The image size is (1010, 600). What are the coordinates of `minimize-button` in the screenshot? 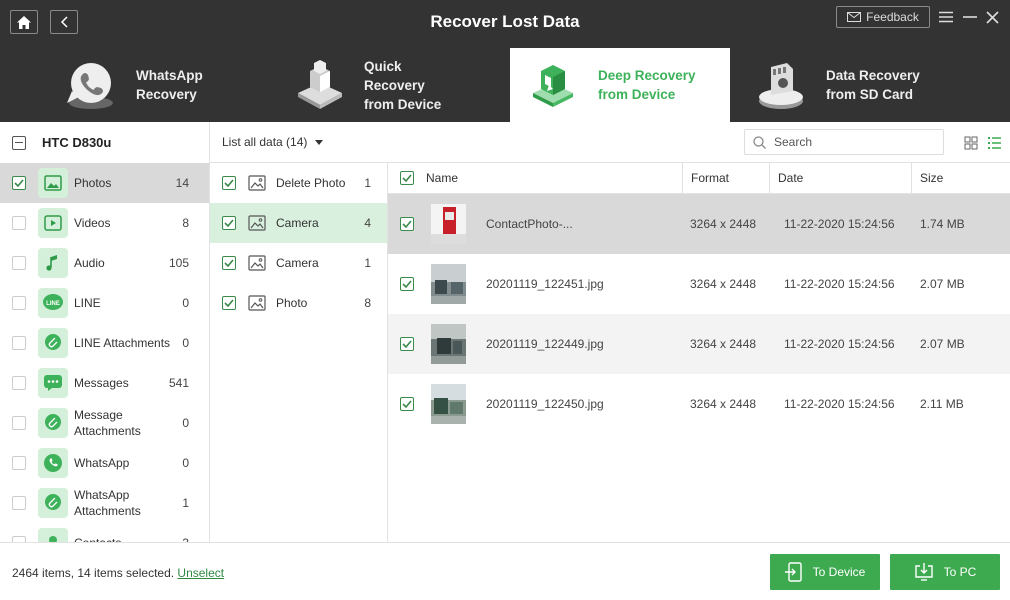 It's located at (970, 17).